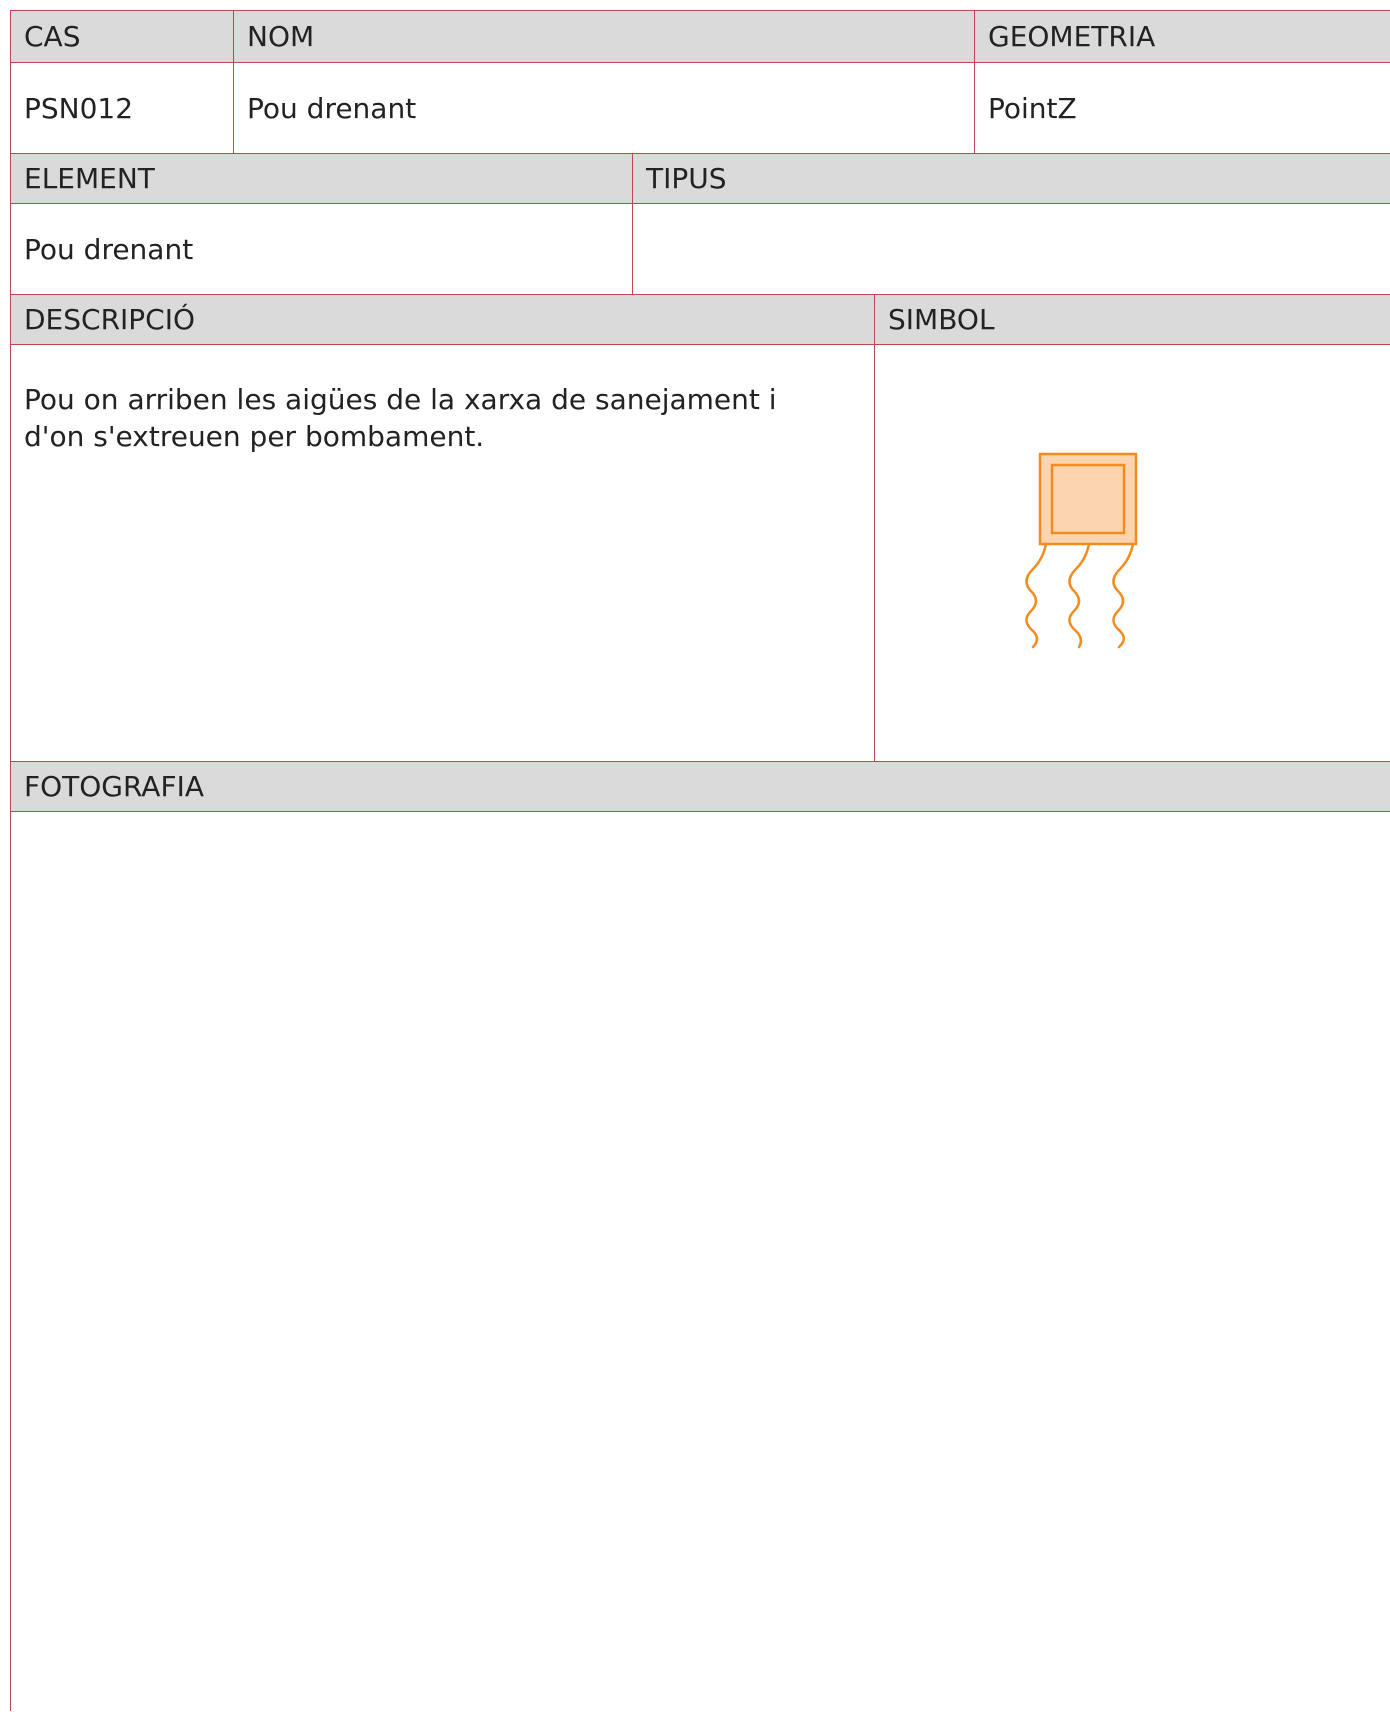 The width and height of the screenshot is (1390, 1712). What do you see at coordinates (79, 108) in the screenshot?
I see `cas-value: PSN012` at bounding box center [79, 108].